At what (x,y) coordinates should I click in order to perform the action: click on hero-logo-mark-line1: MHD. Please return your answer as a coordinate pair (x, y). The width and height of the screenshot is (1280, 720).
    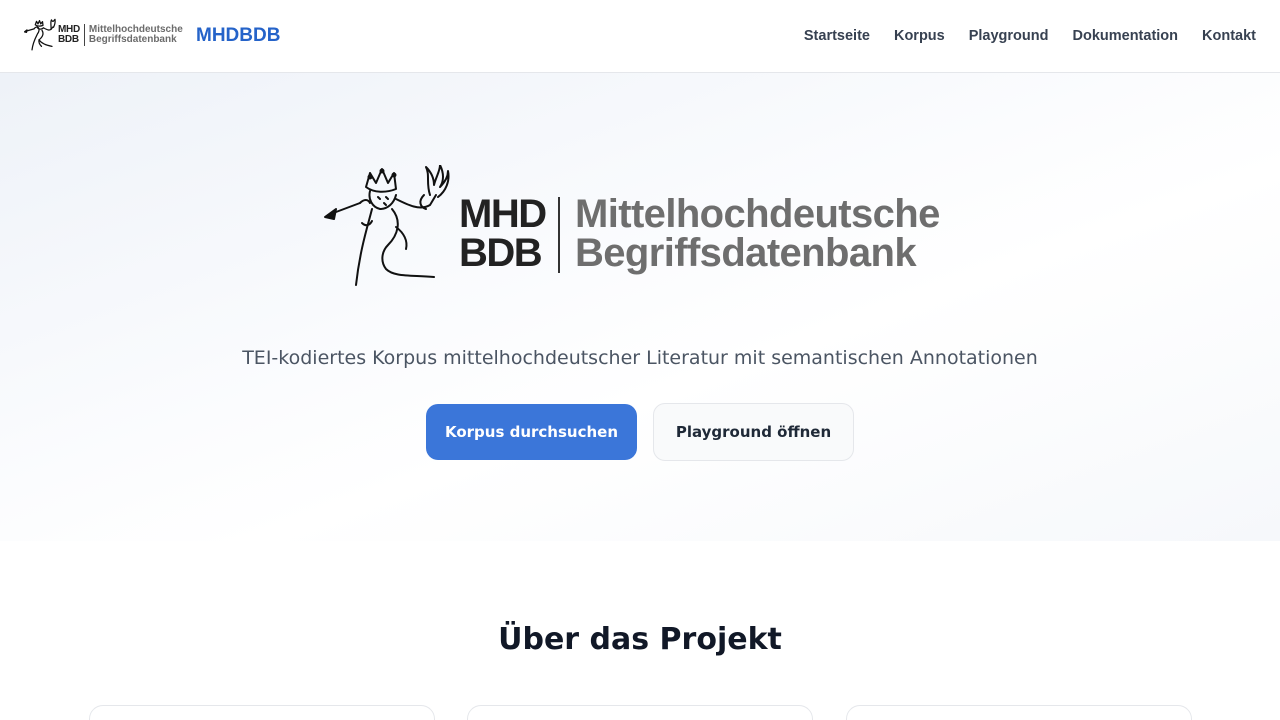
    Looking at the image, I should click on (503, 214).